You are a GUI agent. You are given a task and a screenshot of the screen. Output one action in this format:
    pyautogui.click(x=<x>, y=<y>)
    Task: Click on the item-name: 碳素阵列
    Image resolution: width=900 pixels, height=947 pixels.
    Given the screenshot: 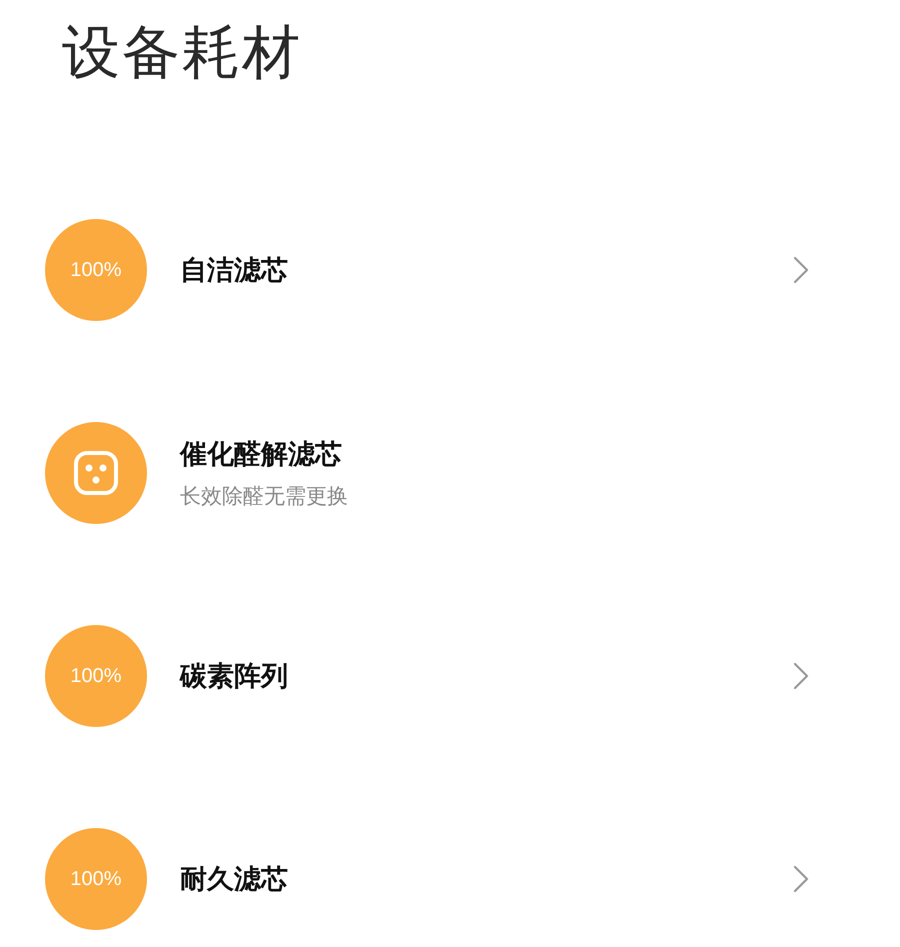 What is the action you would take?
    pyautogui.click(x=234, y=677)
    